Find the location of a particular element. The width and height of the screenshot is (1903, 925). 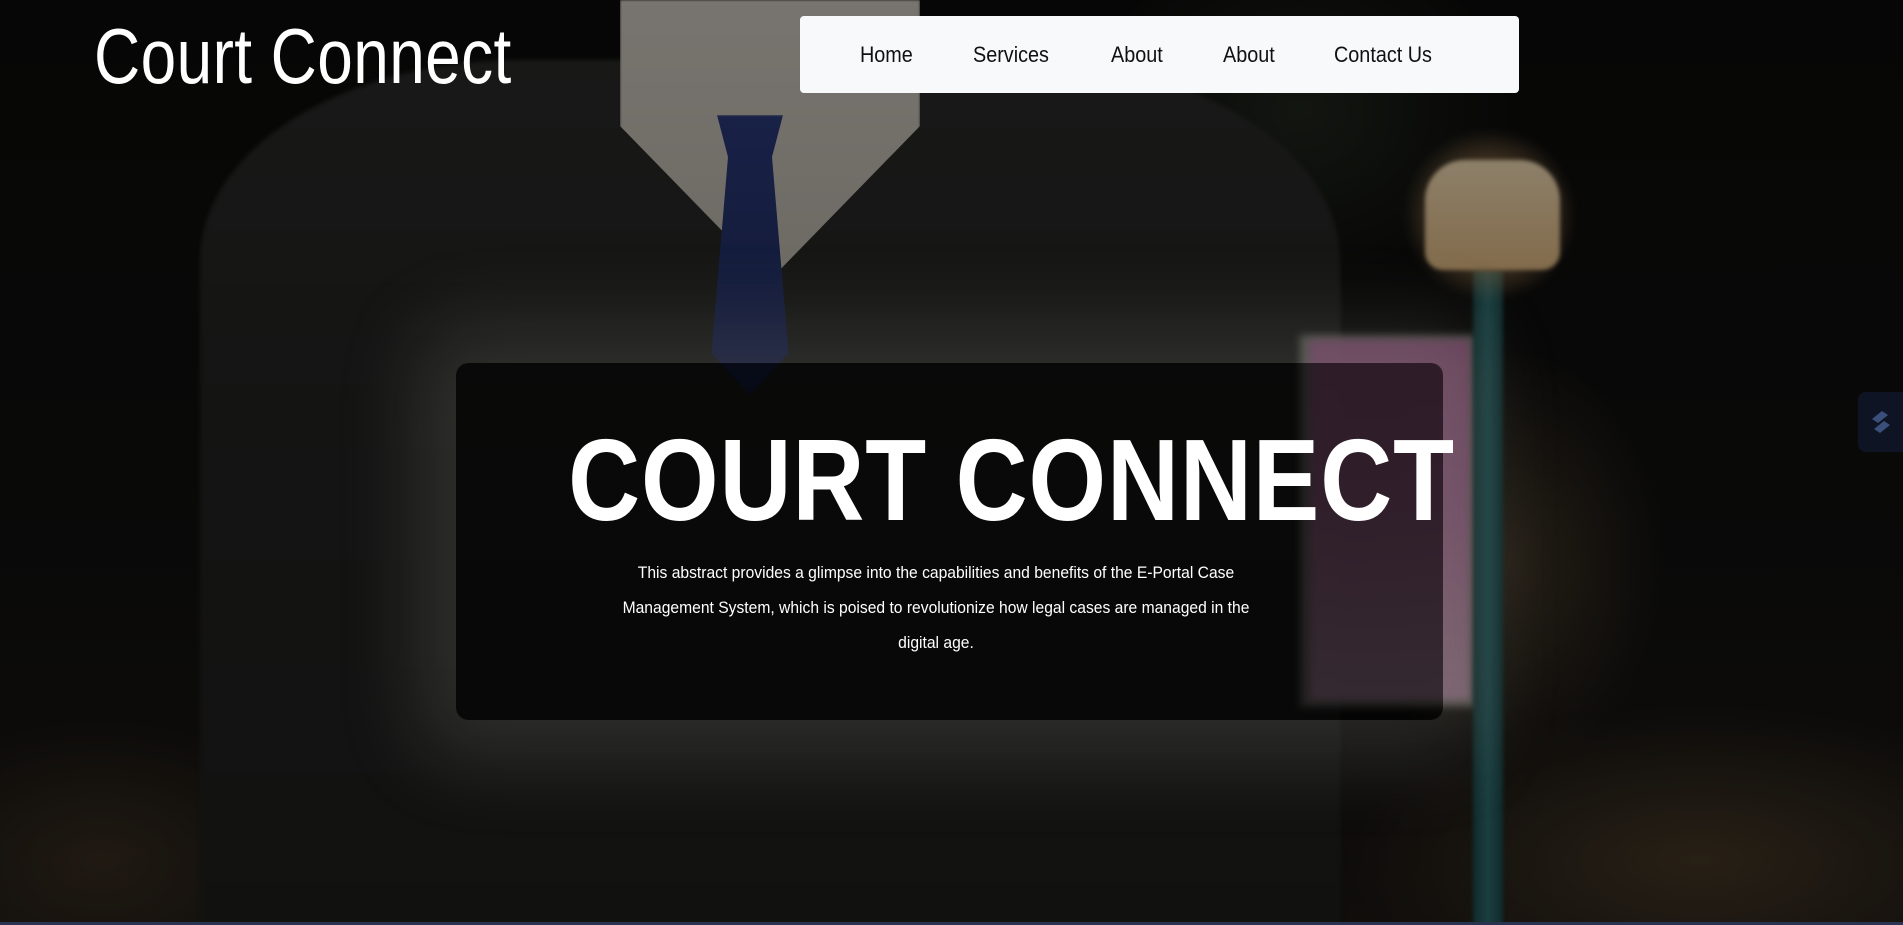

side-extension-button is located at coordinates (1880, 422).